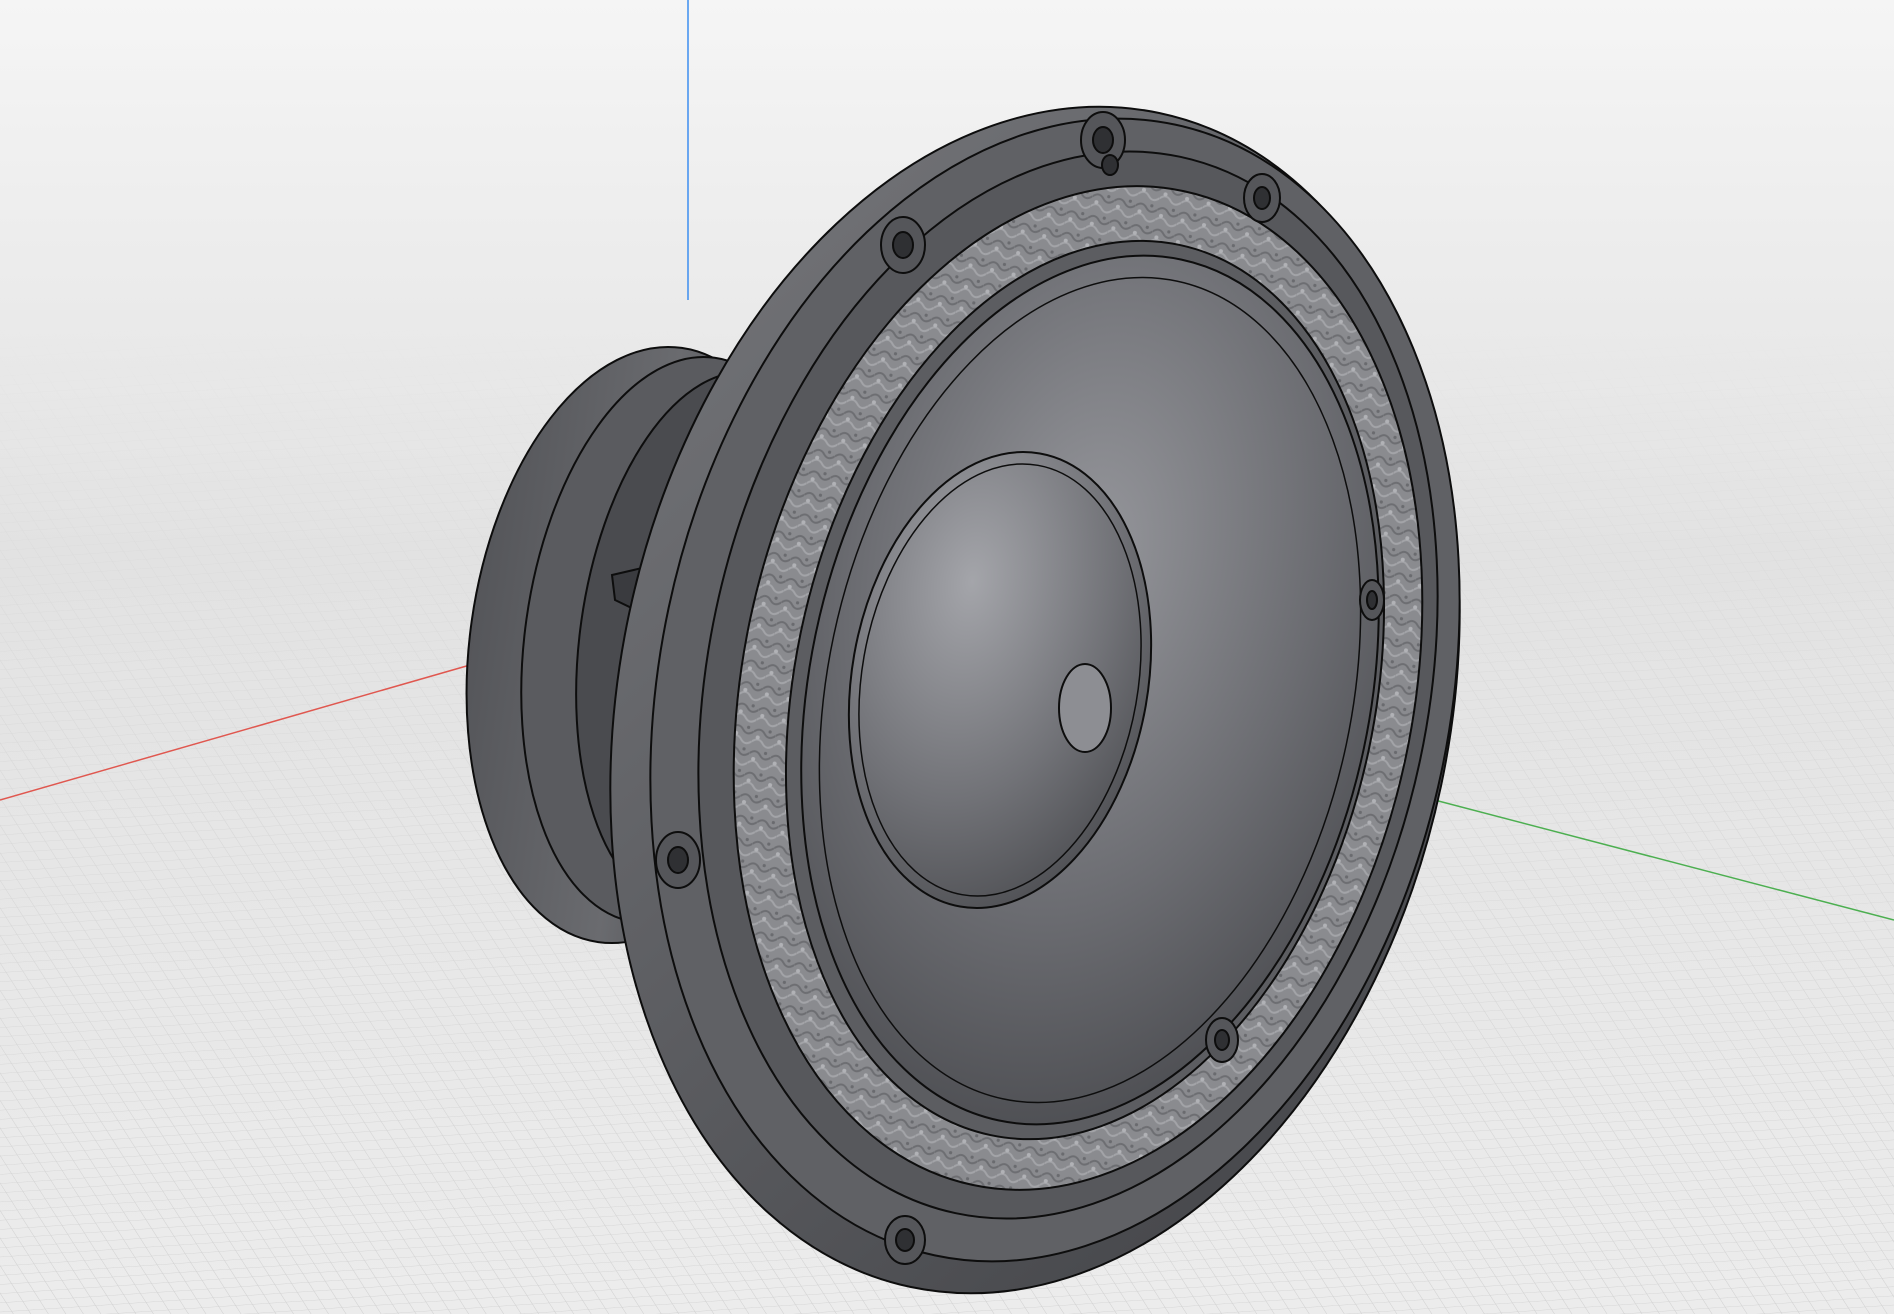 This screenshot has width=1894, height=1314. Describe the element at coordinates (1085, 708) in the screenshot. I see `dust-cap` at that location.